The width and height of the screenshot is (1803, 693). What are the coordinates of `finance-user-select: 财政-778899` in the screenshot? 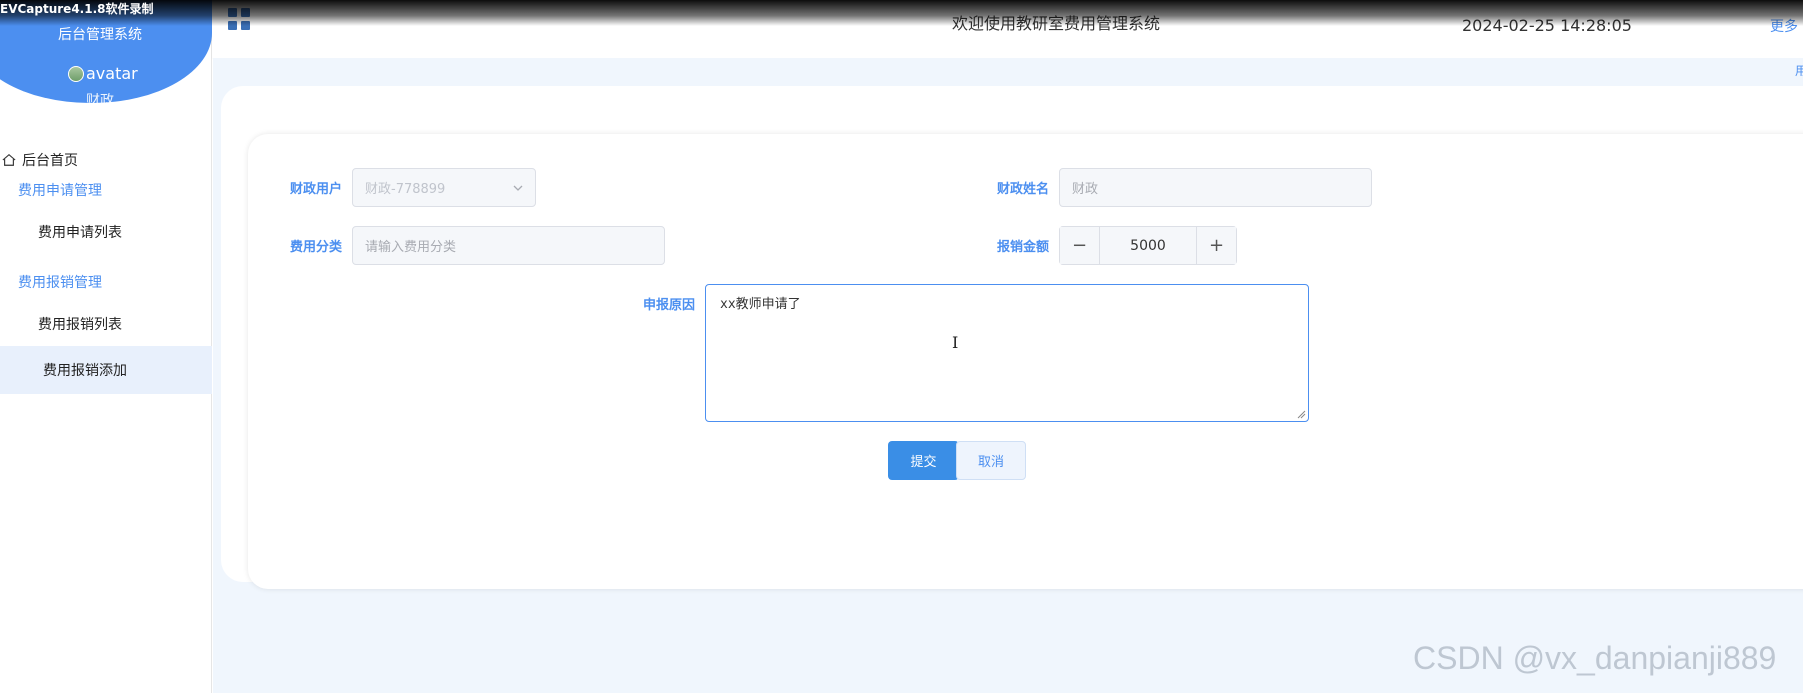 It's located at (444, 187).